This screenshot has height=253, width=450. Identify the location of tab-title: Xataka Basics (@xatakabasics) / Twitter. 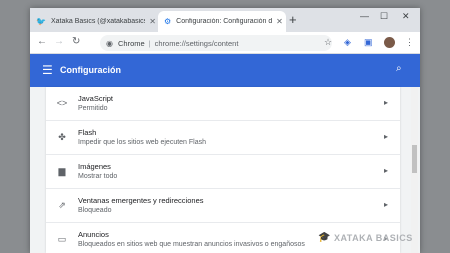
(98, 21).